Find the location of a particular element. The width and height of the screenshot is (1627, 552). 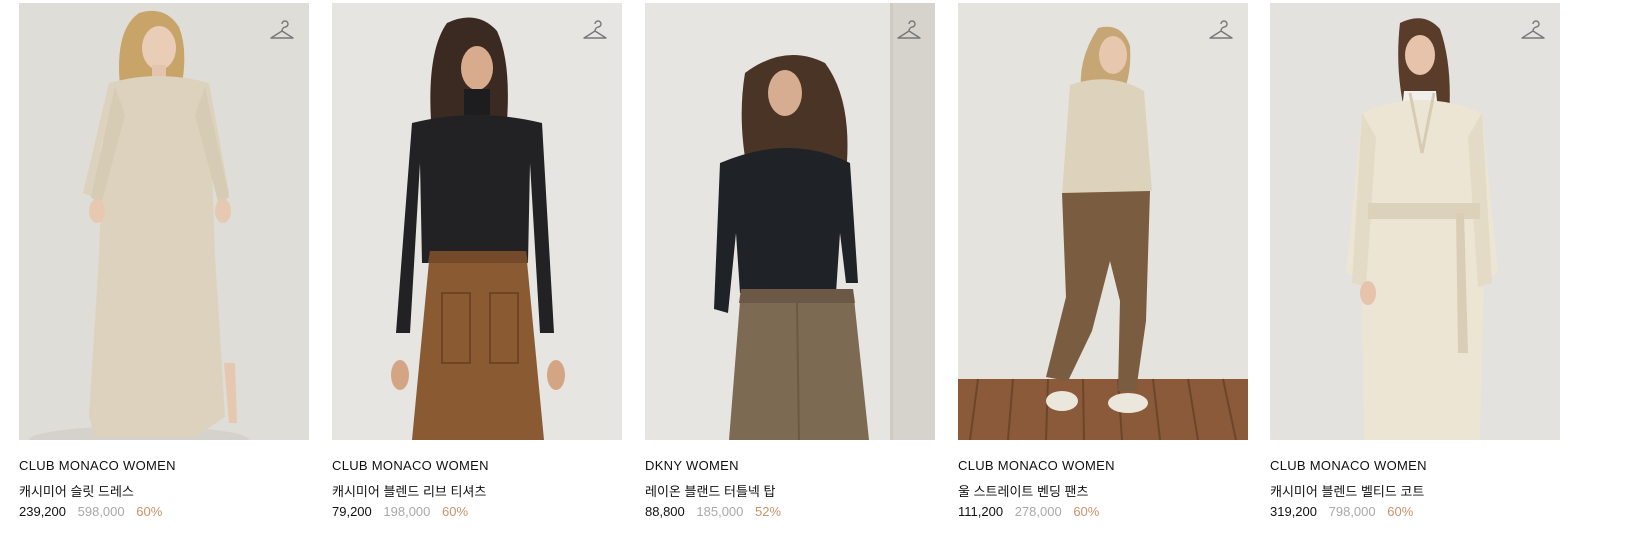

discount-rate: 52% is located at coordinates (768, 511).